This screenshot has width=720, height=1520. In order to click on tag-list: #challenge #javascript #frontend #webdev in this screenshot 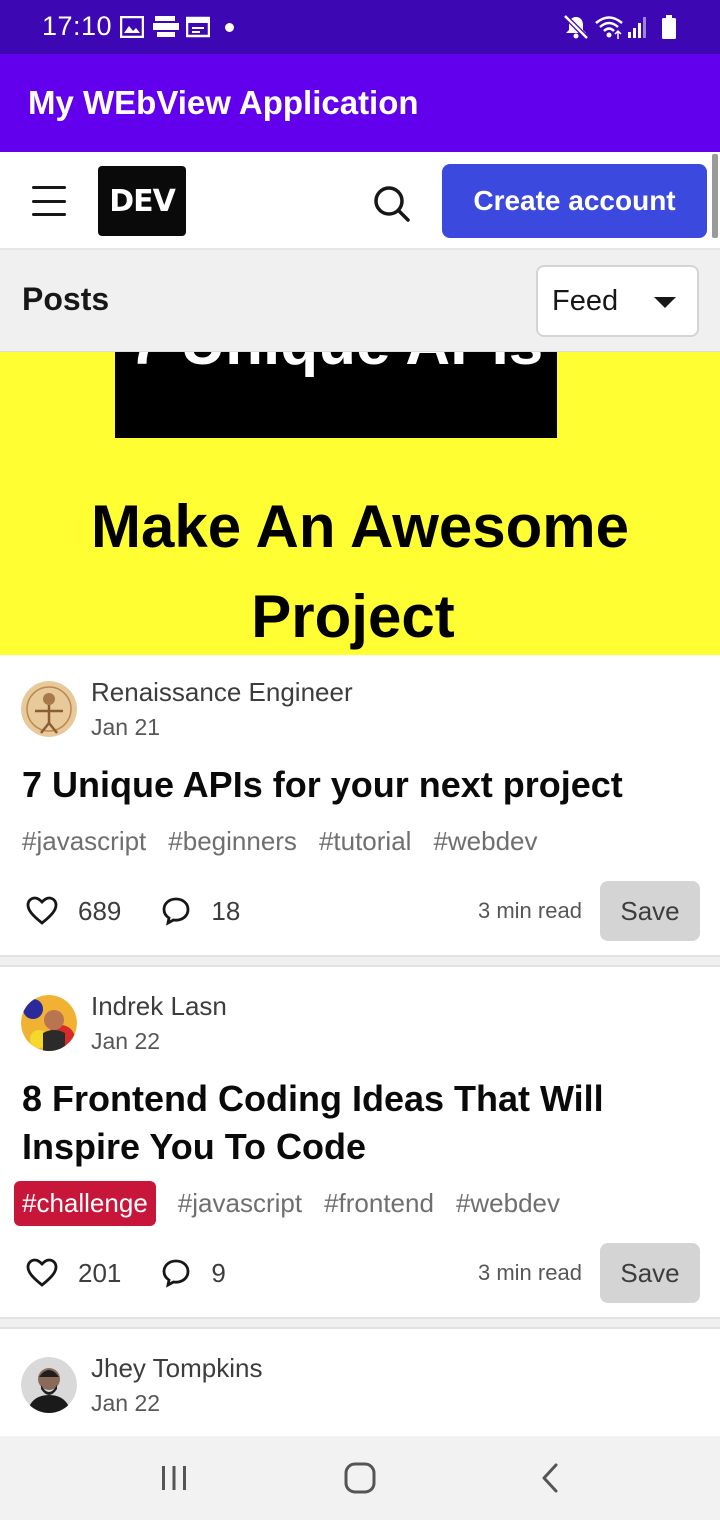, I will do `click(298, 1203)`.